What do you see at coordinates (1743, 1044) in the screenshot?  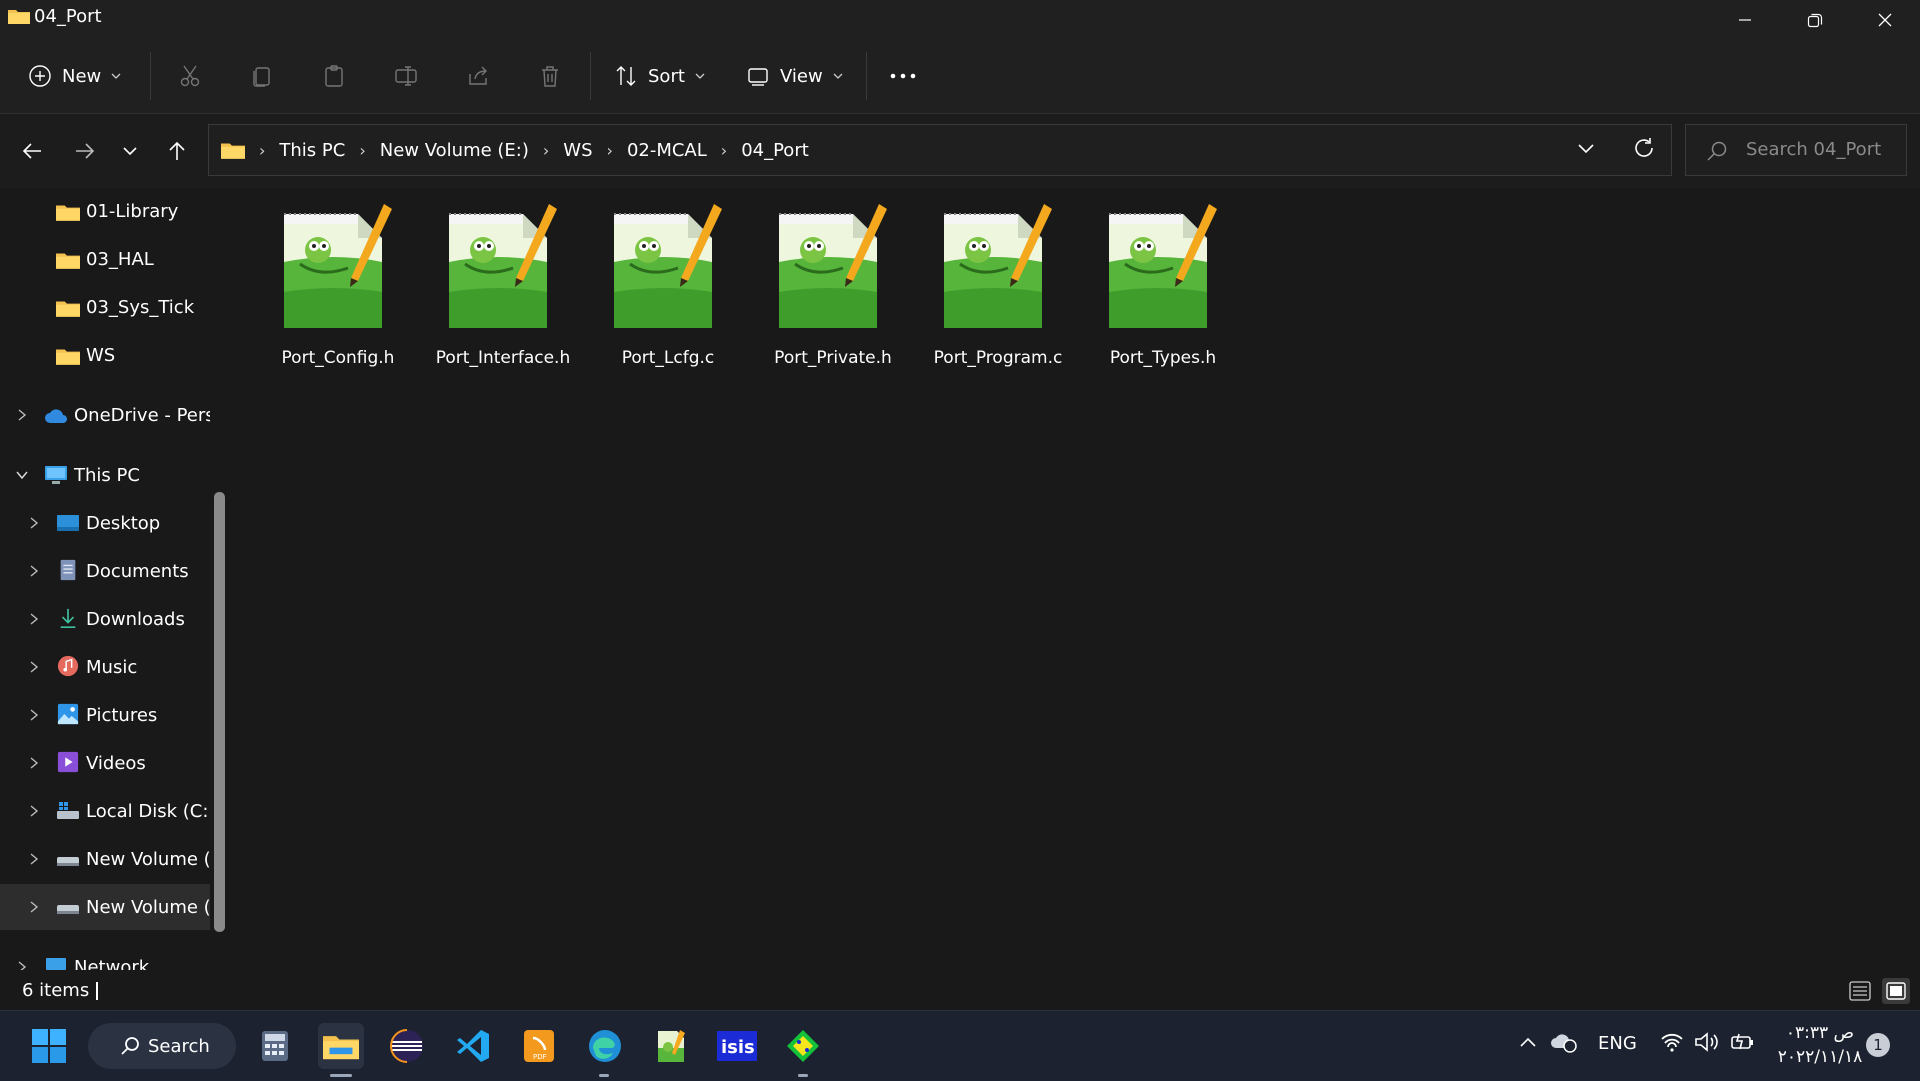 I see `battery-tray-button` at bounding box center [1743, 1044].